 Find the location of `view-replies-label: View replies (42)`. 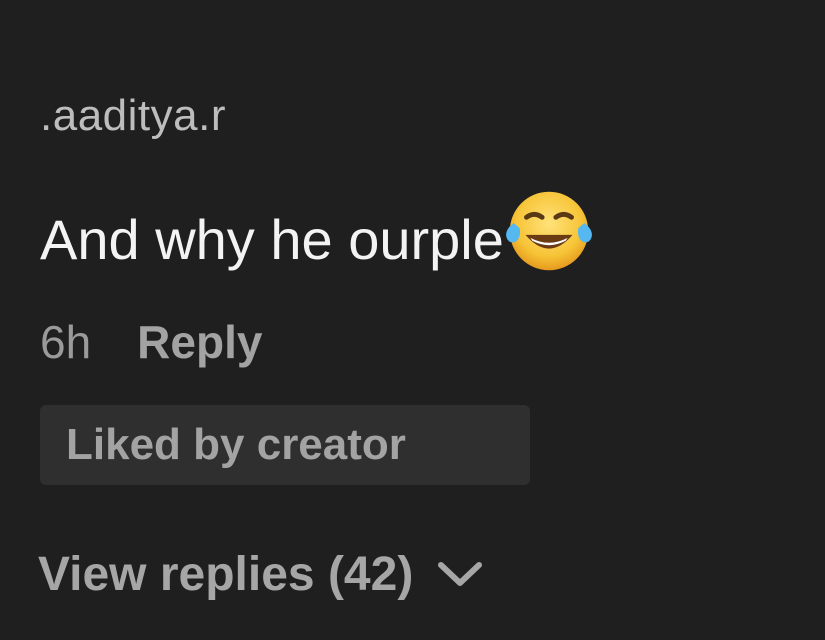

view-replies-label: View replies (42) is located at coordinates (226, 574).